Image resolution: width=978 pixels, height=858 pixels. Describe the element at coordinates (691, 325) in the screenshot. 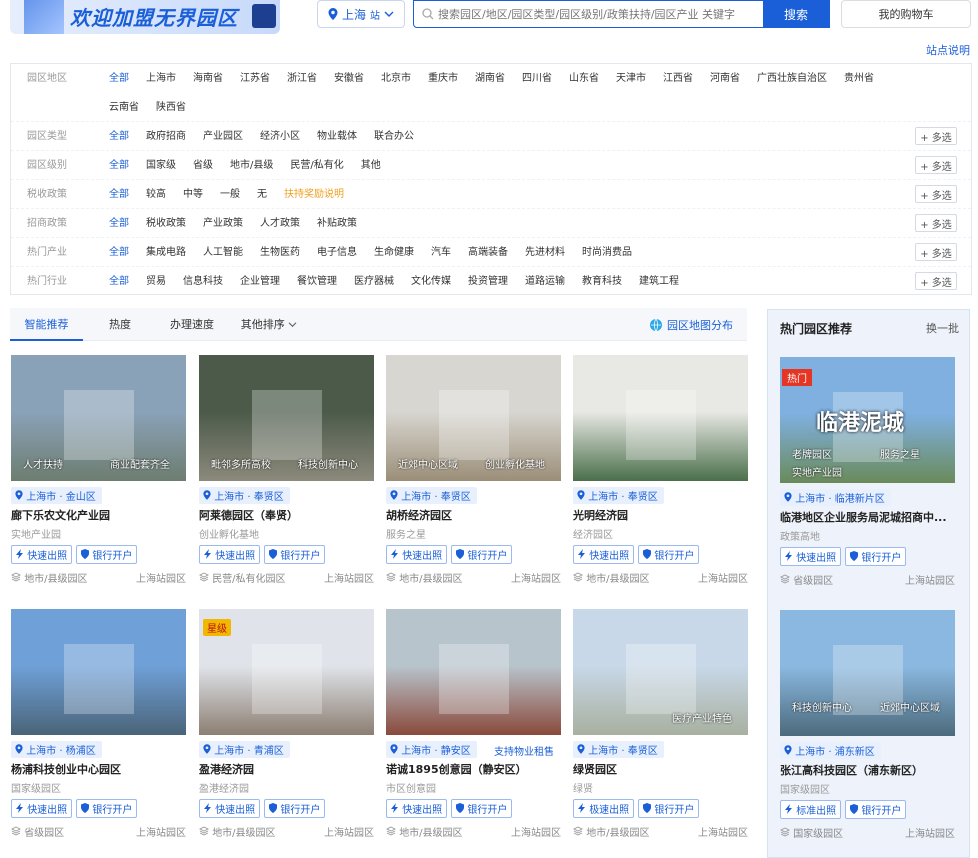

I see `map-distribution-link: 园区地图分布` at that location.